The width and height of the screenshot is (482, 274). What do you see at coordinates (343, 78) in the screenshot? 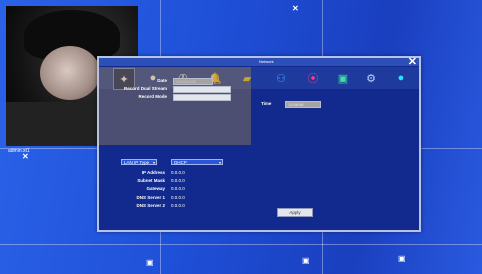
I see `monitor-icon: ▣` at bounding box center [343, 78].